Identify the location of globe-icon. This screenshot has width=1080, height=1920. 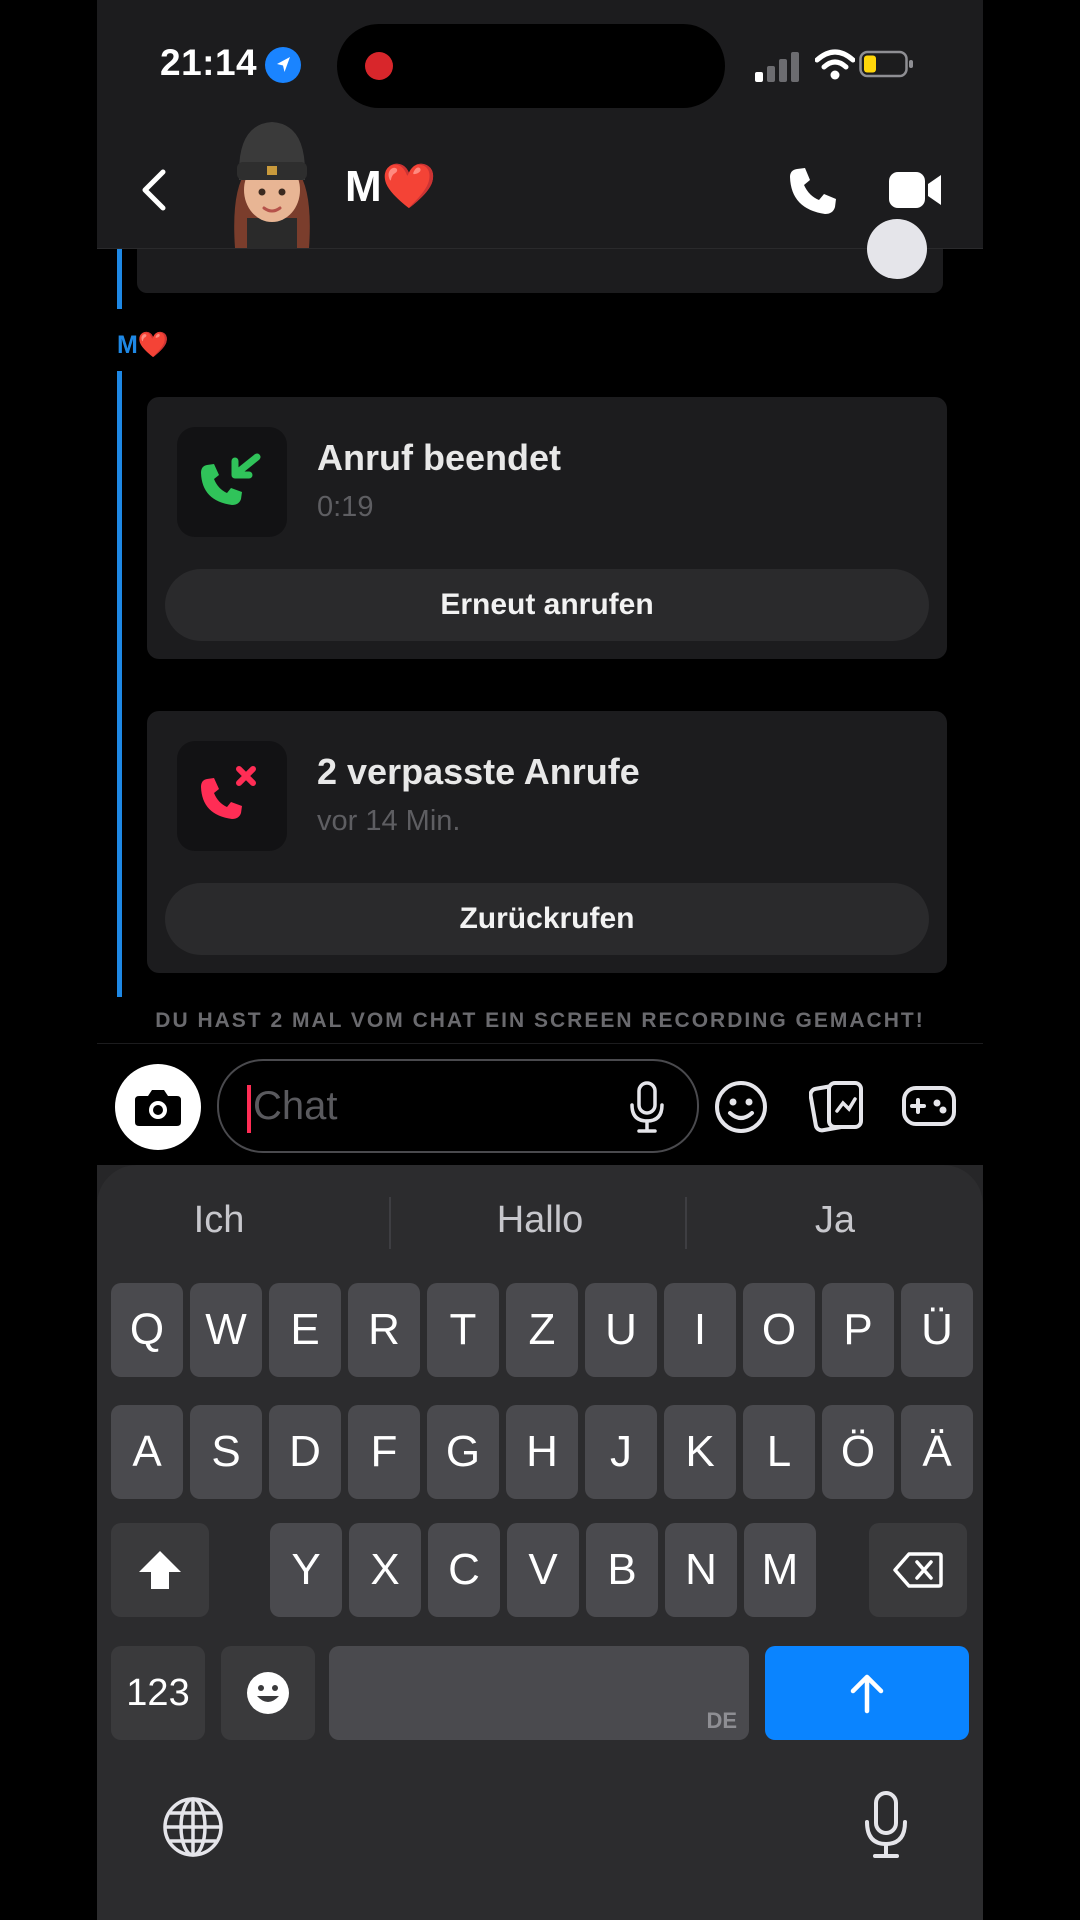
(193, 1827).